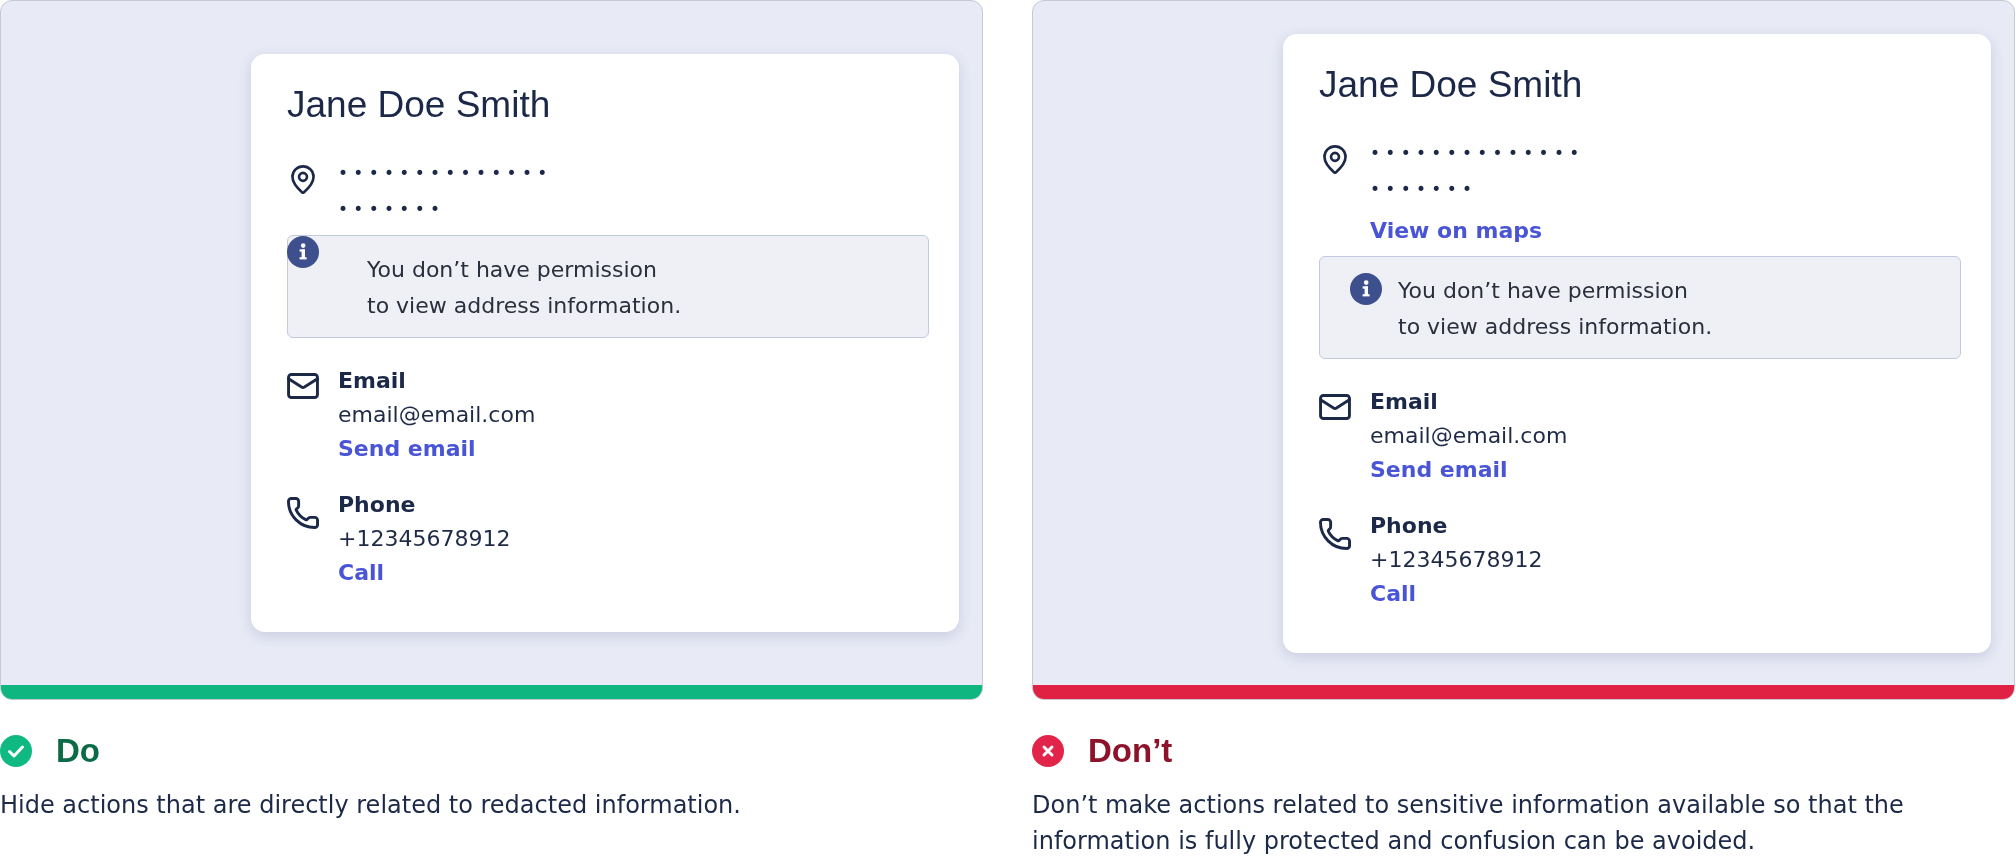 Image resolution: width=2016 pixels, height=860 pixels. What do you see at coordinates (1048, 751) in the screenshot?
I see `x-circle-icon` at bounding box center [1048, 751].